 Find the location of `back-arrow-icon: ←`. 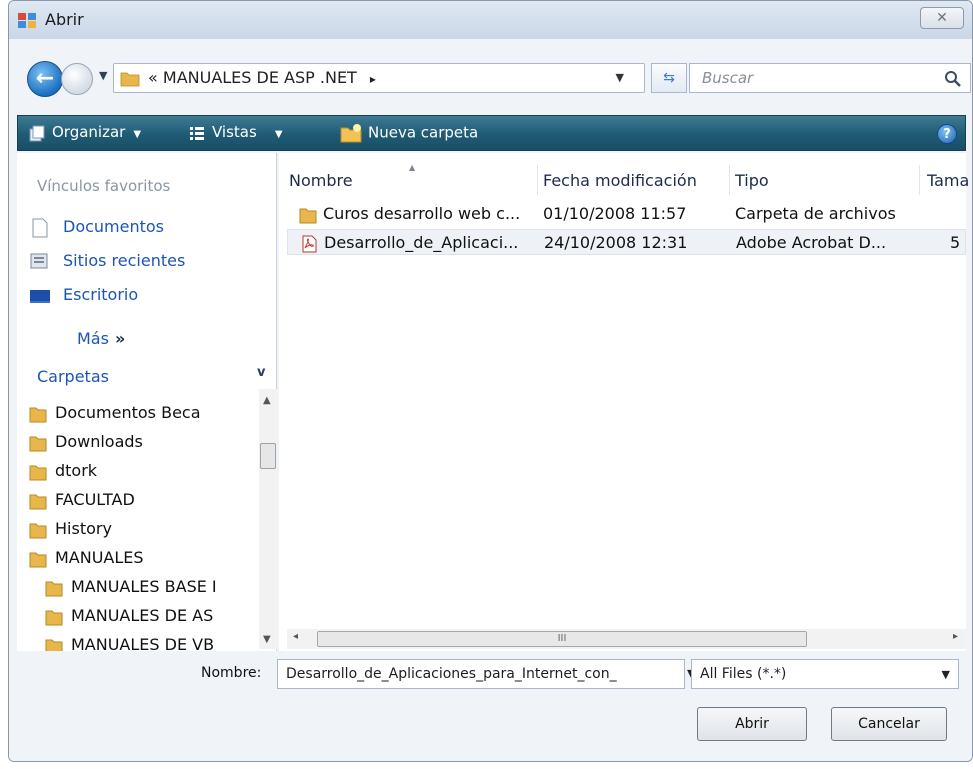

back-arrow-icon: ← is located at coordinates (45, 78).